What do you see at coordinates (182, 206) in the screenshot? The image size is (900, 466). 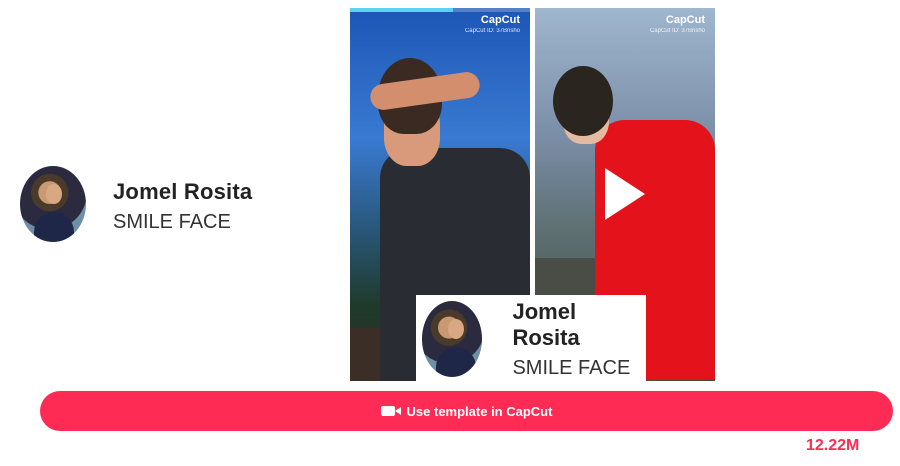 I see `creator-text: Jomel Rosita SMILE FACE` at bounding box center [182, 206].